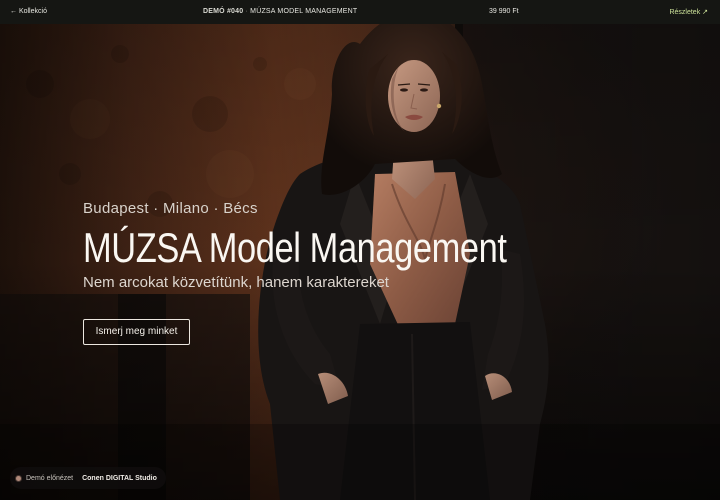  I want to click on demo-preview-badge: Demó előnézet Conen DIGITAL Studio, so click(88, 478).